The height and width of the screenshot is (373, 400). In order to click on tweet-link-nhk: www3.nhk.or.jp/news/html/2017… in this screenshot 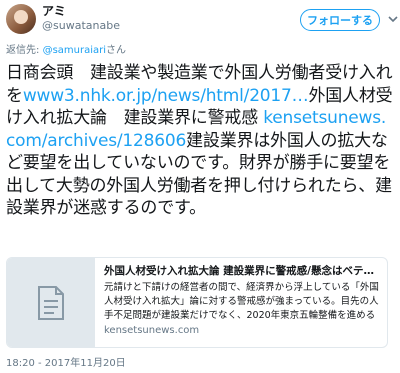, I will do `click(166, 96)`.